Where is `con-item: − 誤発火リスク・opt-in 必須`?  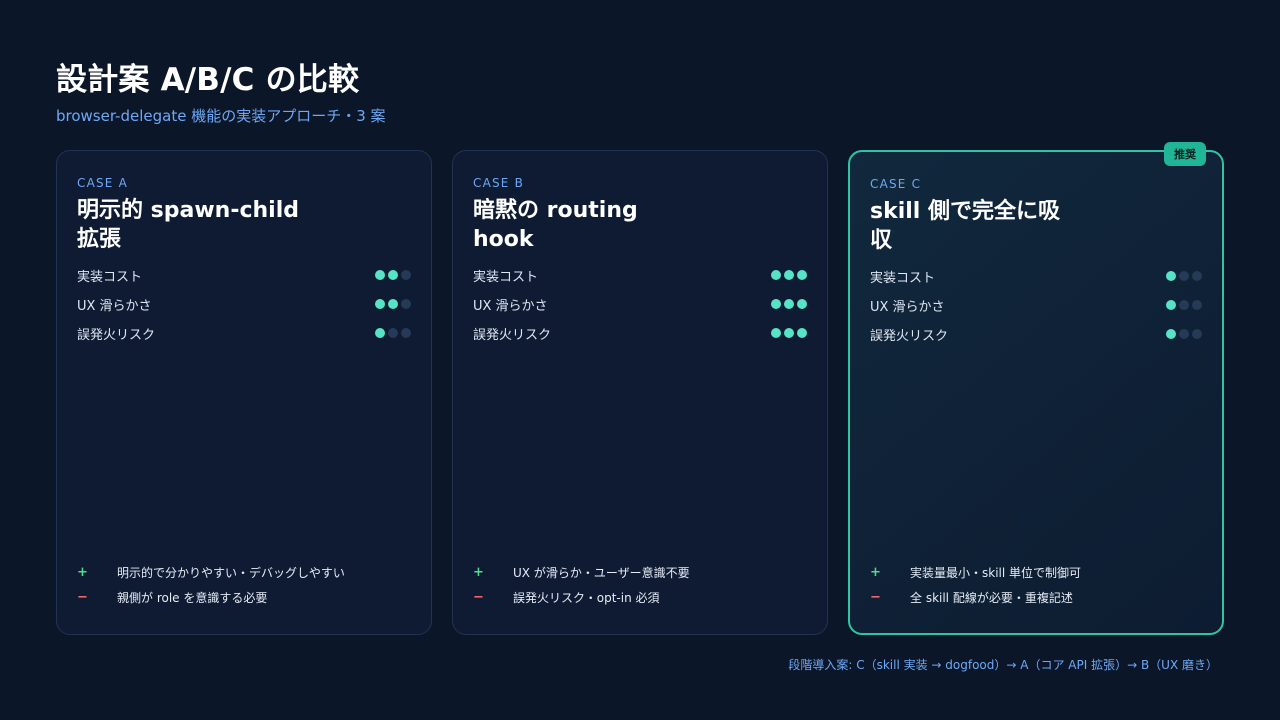 con-item: − 誤発火リスク・opt-in 必須 is located at coordinates (640, 597).